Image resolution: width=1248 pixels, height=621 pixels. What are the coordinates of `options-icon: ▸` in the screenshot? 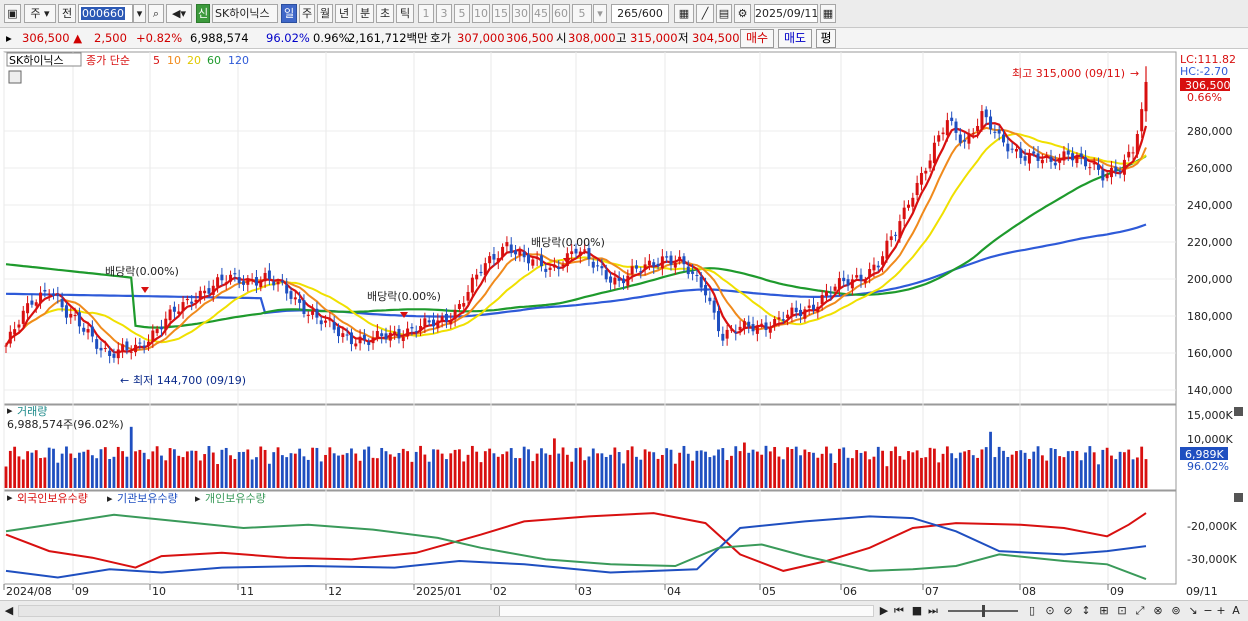 It's located at (9, 38).